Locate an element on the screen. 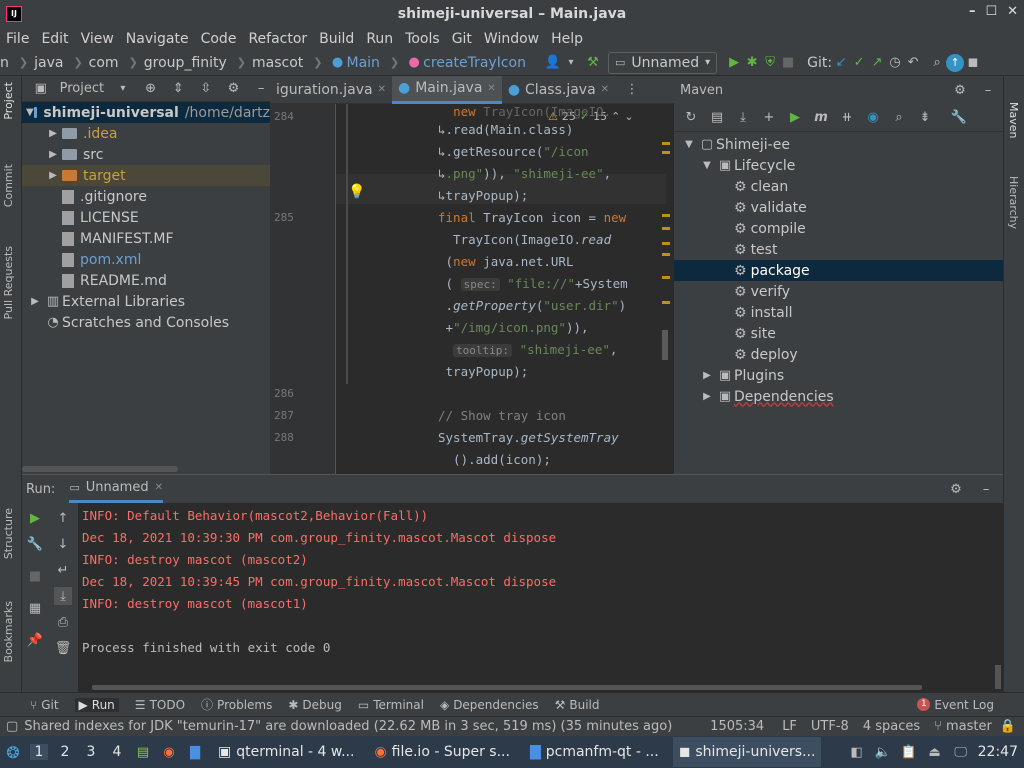 This screenshot has width=1024, height=768. update-icon: ↑ is located at coordinates (955, 62).